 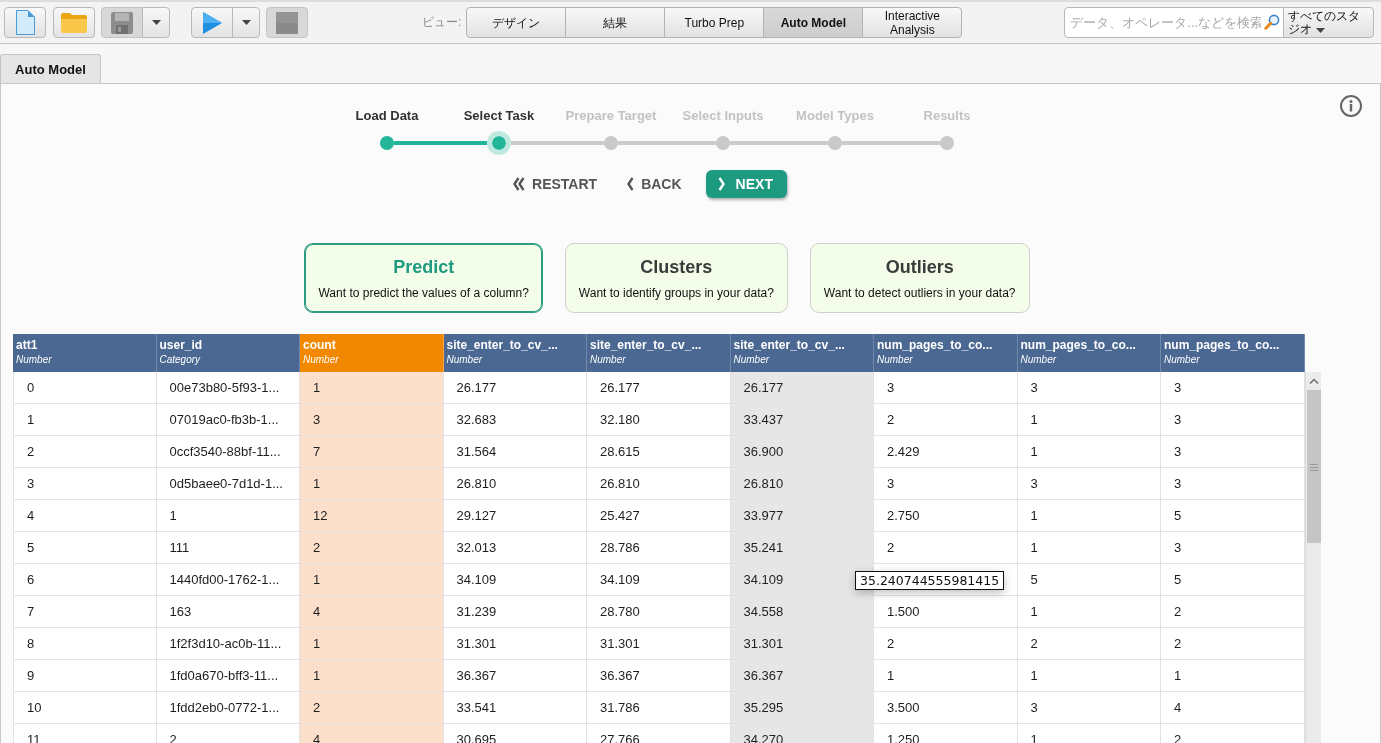 I want to click on back-button: BACK, so click(x=654, y=184).